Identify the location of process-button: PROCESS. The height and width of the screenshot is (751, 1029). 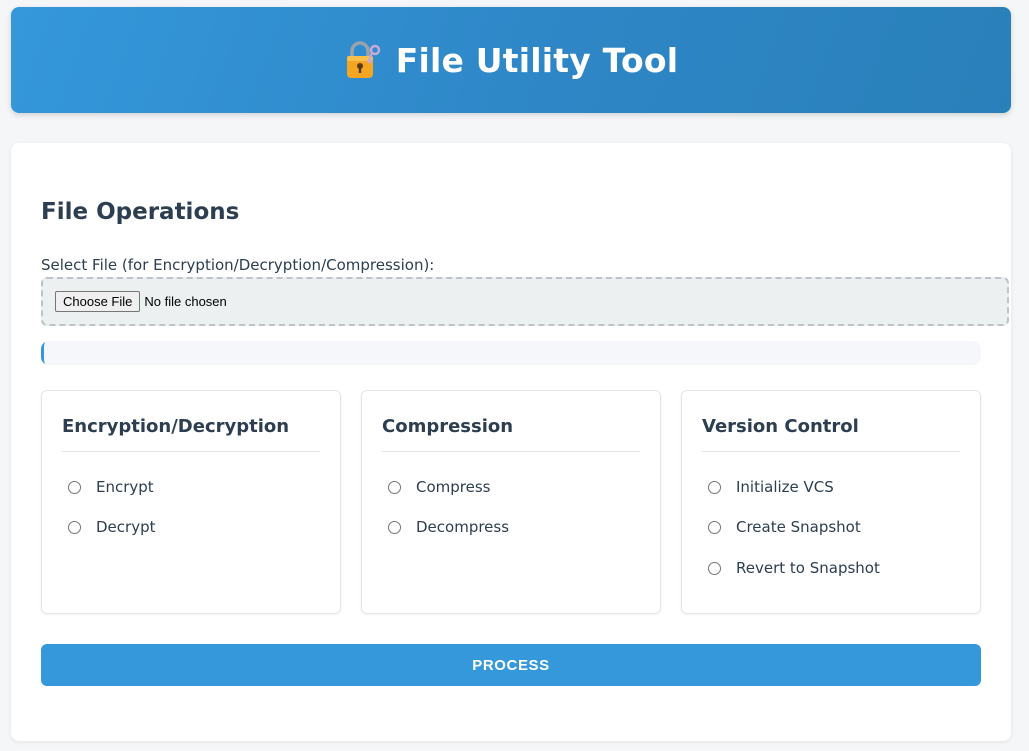
(511, 665).